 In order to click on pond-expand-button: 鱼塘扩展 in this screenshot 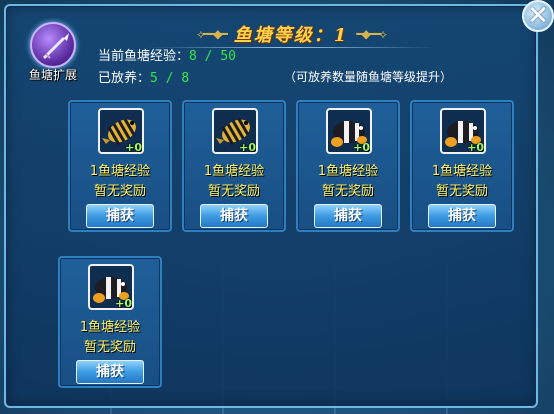, I will do `click(53, 54)`.